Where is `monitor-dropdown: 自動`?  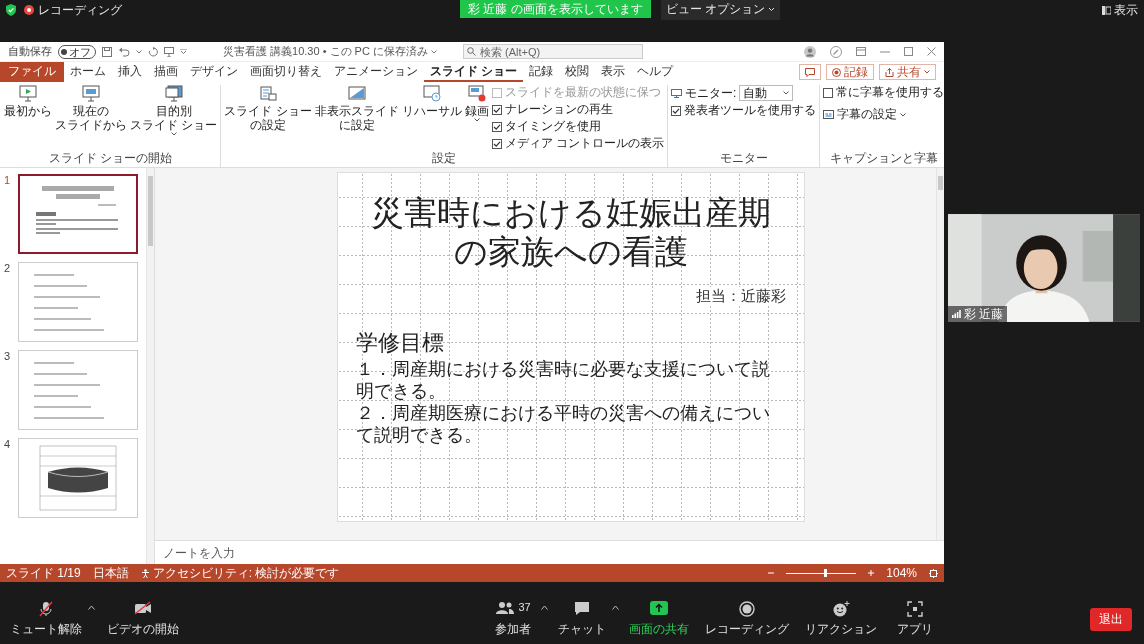
monitor-dropdown: 自動 is located at coordinates (766, 93).